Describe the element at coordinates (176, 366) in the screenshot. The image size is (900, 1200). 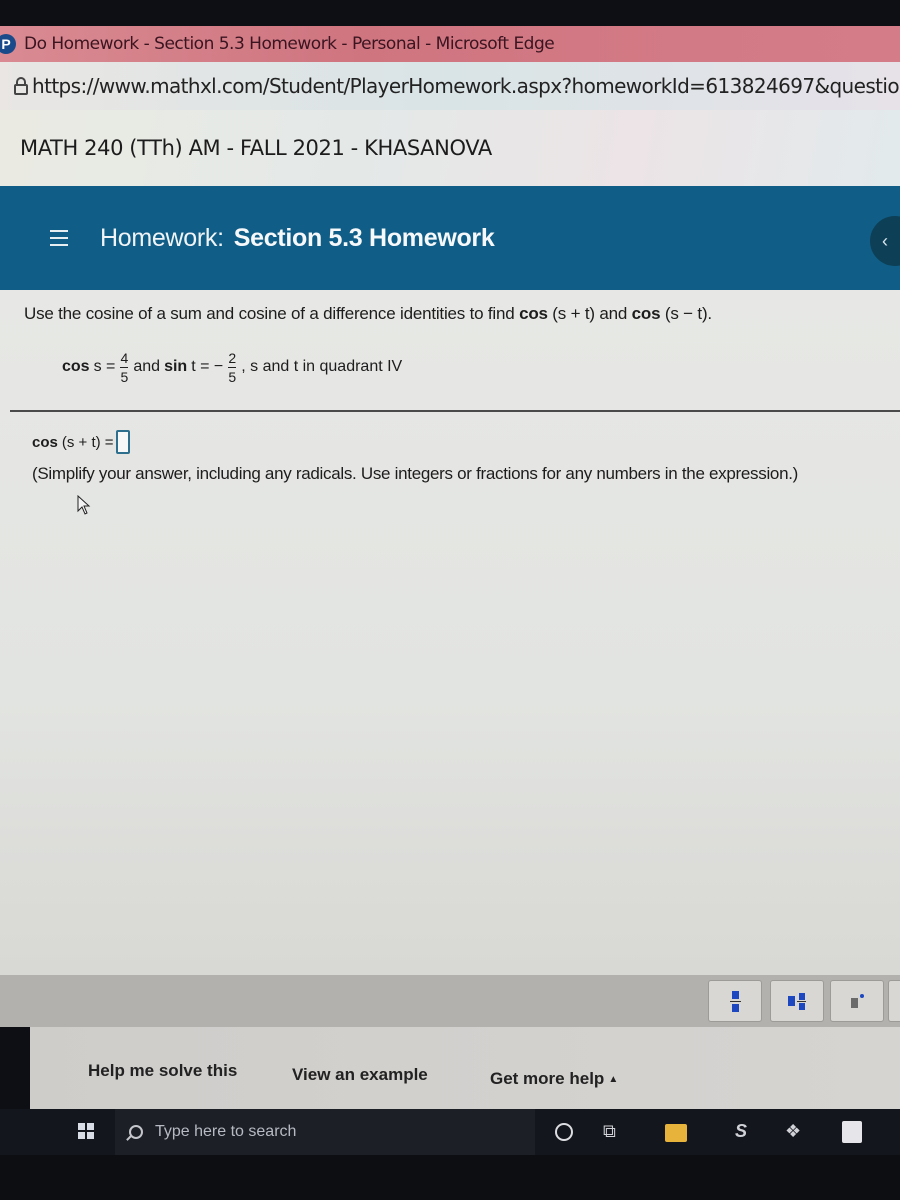
I see `sin-label: sin` at that location.